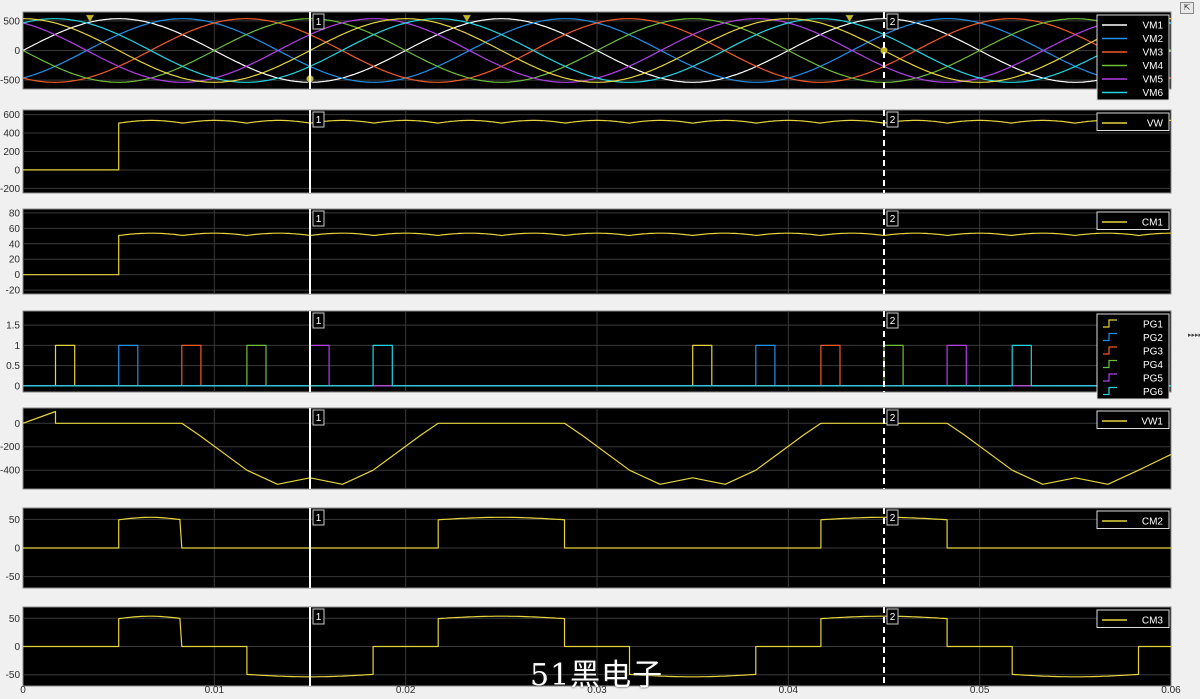  What do you see at coordinates (1133, 220) in the screenshot?
I see `legend: CM1` at bounding box center [1133, 220].